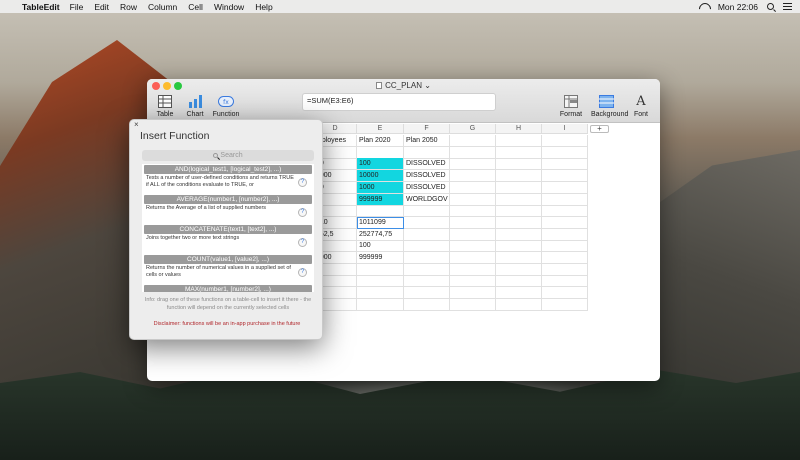 This screenshot has width=800, height=460. What do you see at coordinates (609, 105) in the screenshot?
I see `toolbar-background-button: Background` at bounding box center [609, 105].